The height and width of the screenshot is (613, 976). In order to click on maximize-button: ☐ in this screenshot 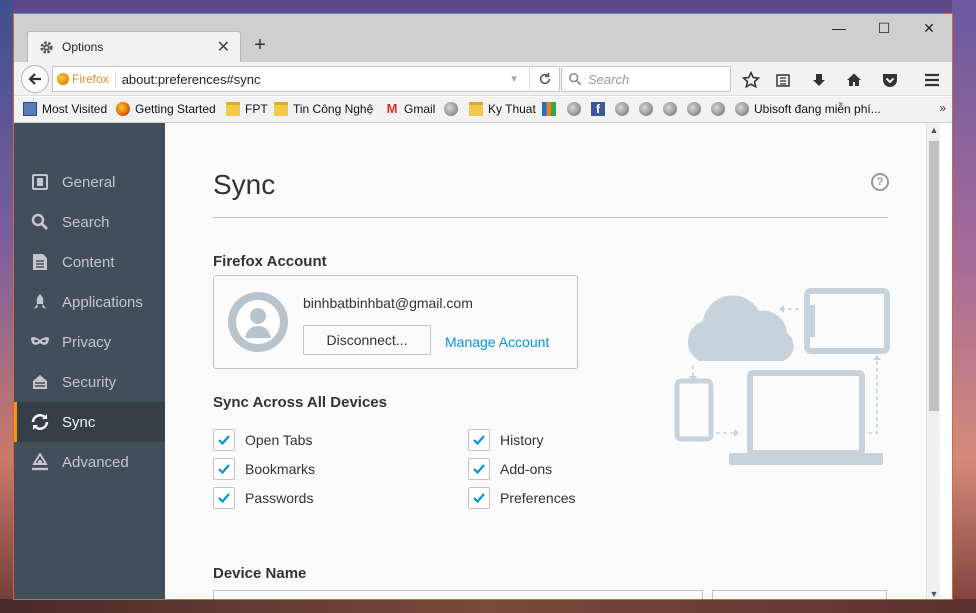, I will do `click(884, 28)`.